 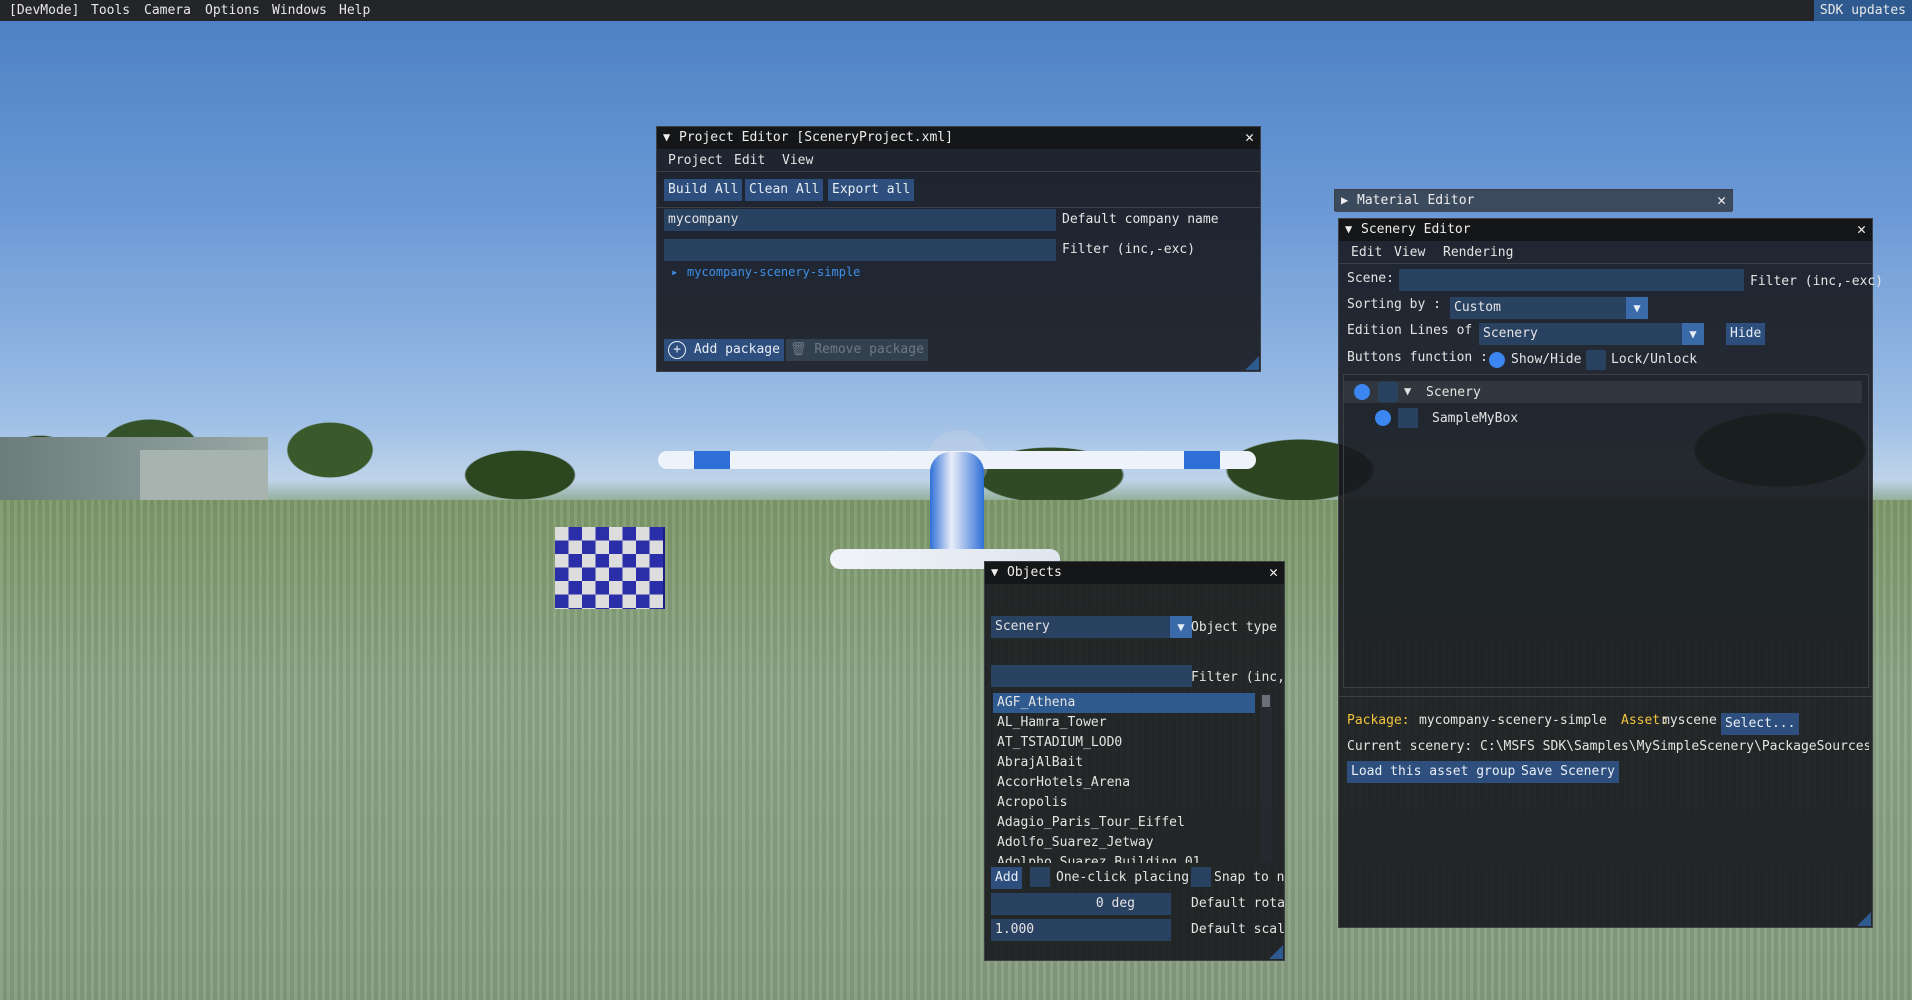 I want to click on load-asset-group-button: Load this asset group, so click(x=1433, y=772).